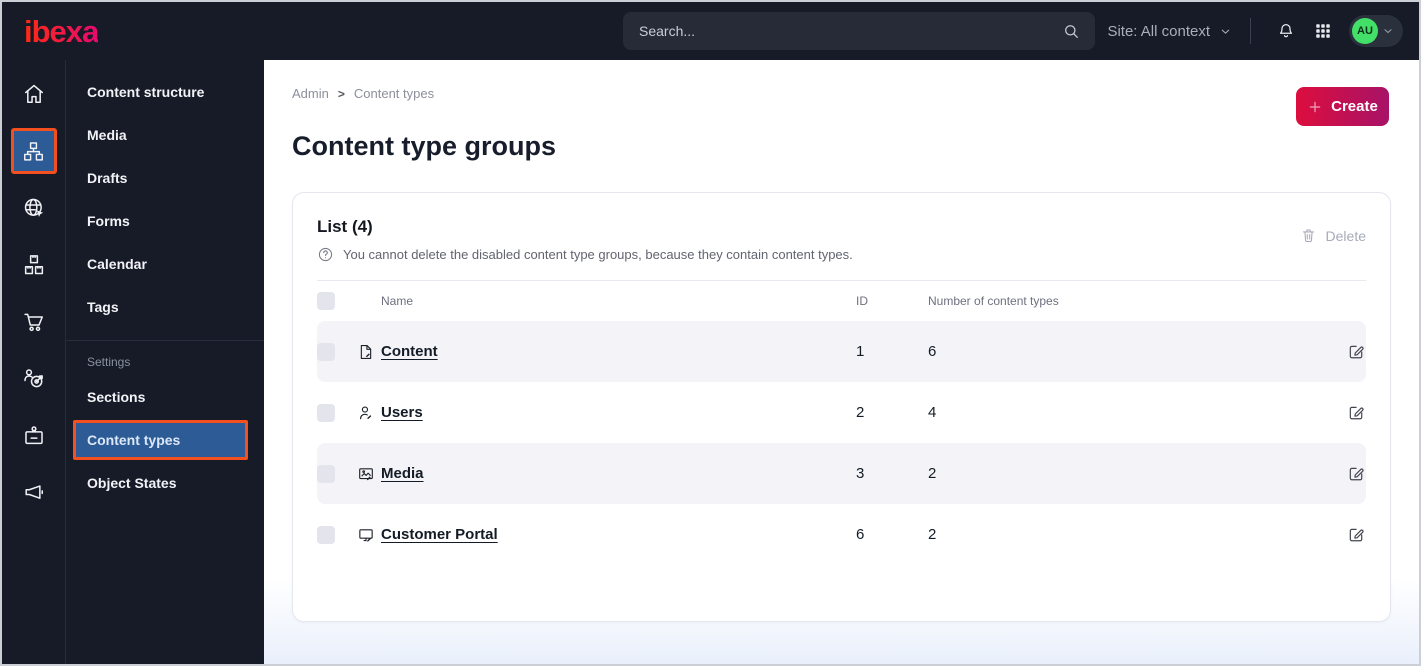  Describe the element at coordinates (109, 362) in the screenshot. I see `sidebar-section-settings: Settings` at that location.